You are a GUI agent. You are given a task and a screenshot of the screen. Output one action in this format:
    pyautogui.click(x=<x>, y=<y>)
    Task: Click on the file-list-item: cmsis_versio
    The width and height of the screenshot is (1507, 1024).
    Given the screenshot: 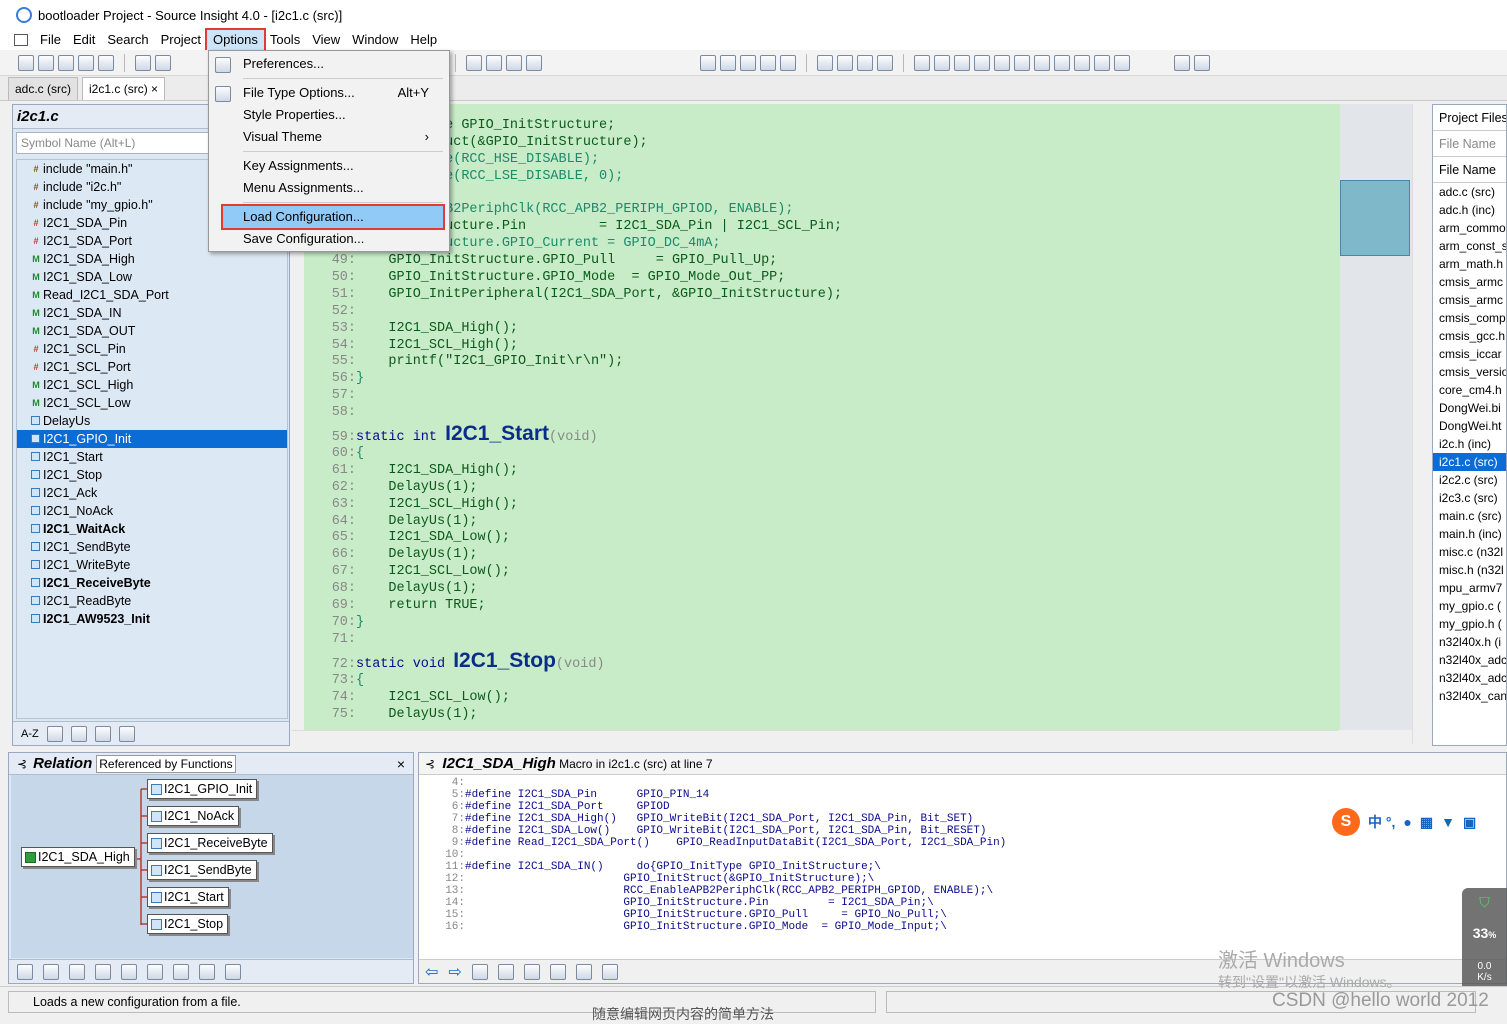 What is the action you would take?
    pyautogui.click(x=1469, y=372)
    